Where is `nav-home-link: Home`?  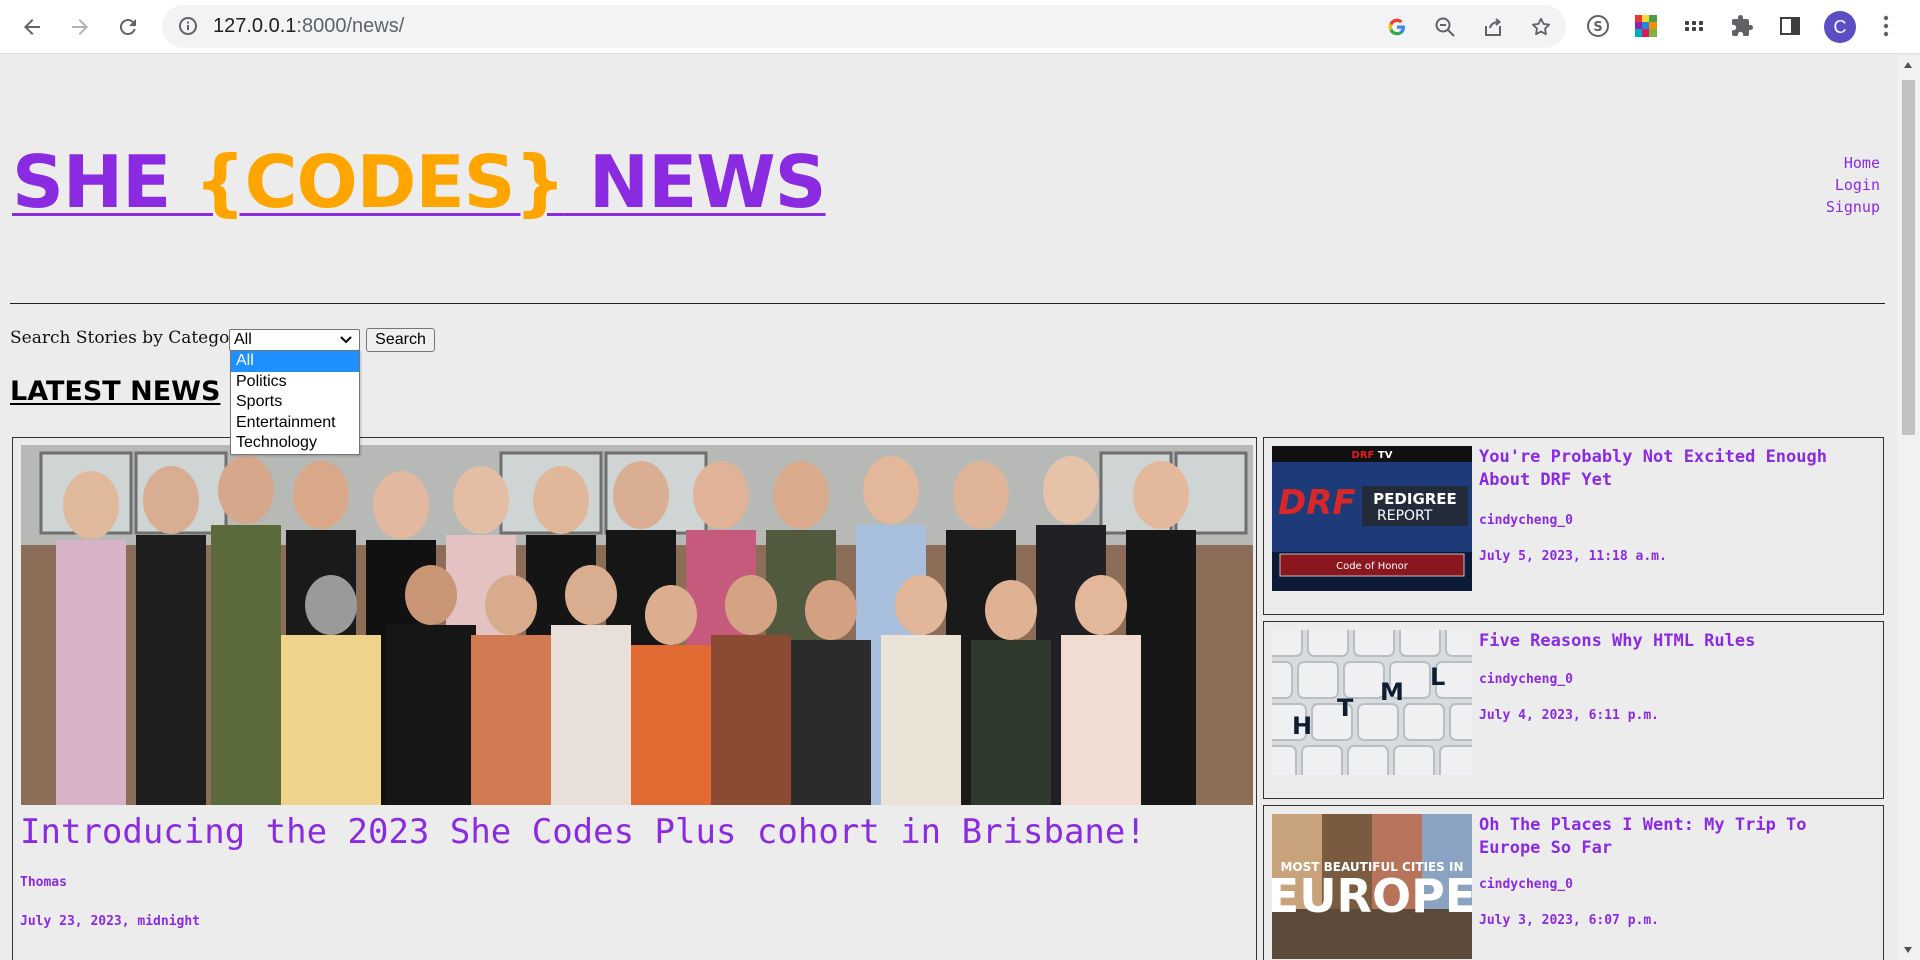 nav-home-link: Home is located at coordinates (1853, 163).